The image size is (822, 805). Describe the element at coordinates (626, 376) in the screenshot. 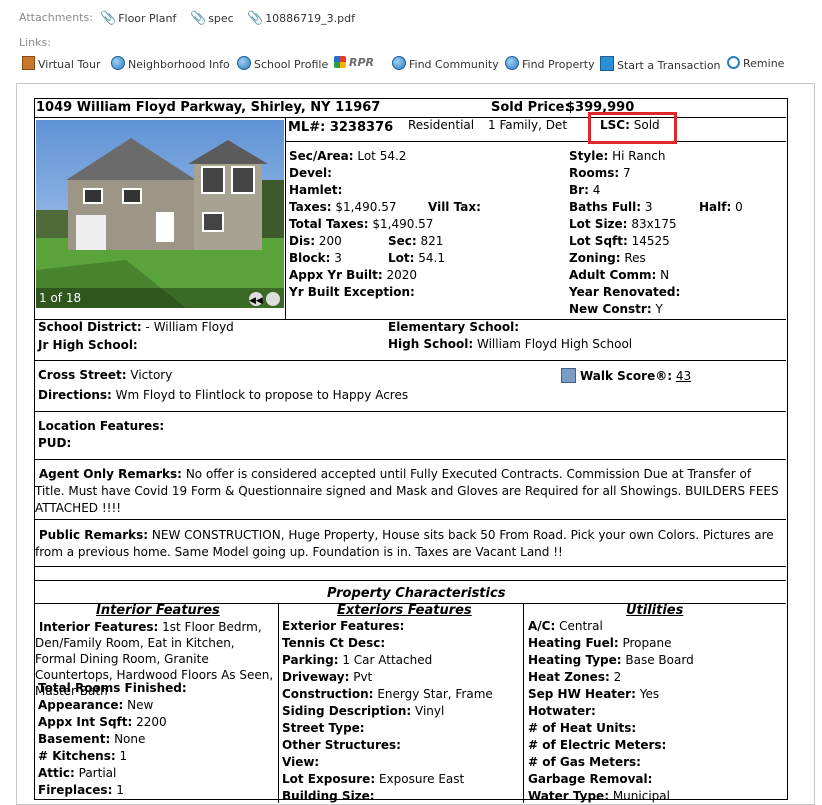

I see `walk-score: Walk Score®: 43` at that location.